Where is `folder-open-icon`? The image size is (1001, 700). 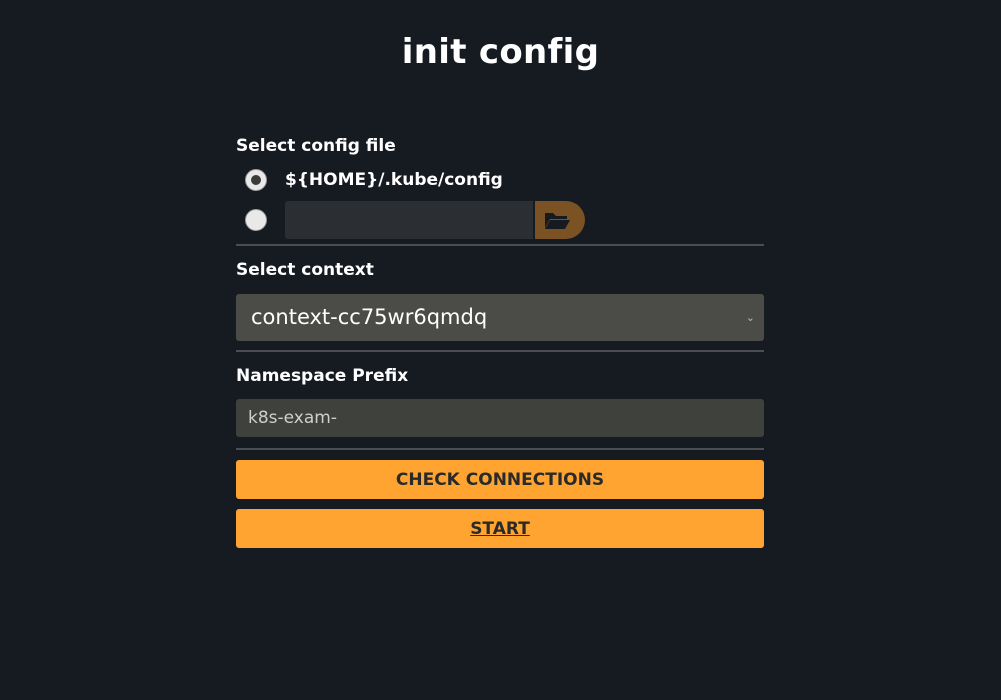 folder-open-icon is located at coordinates (557, 221).